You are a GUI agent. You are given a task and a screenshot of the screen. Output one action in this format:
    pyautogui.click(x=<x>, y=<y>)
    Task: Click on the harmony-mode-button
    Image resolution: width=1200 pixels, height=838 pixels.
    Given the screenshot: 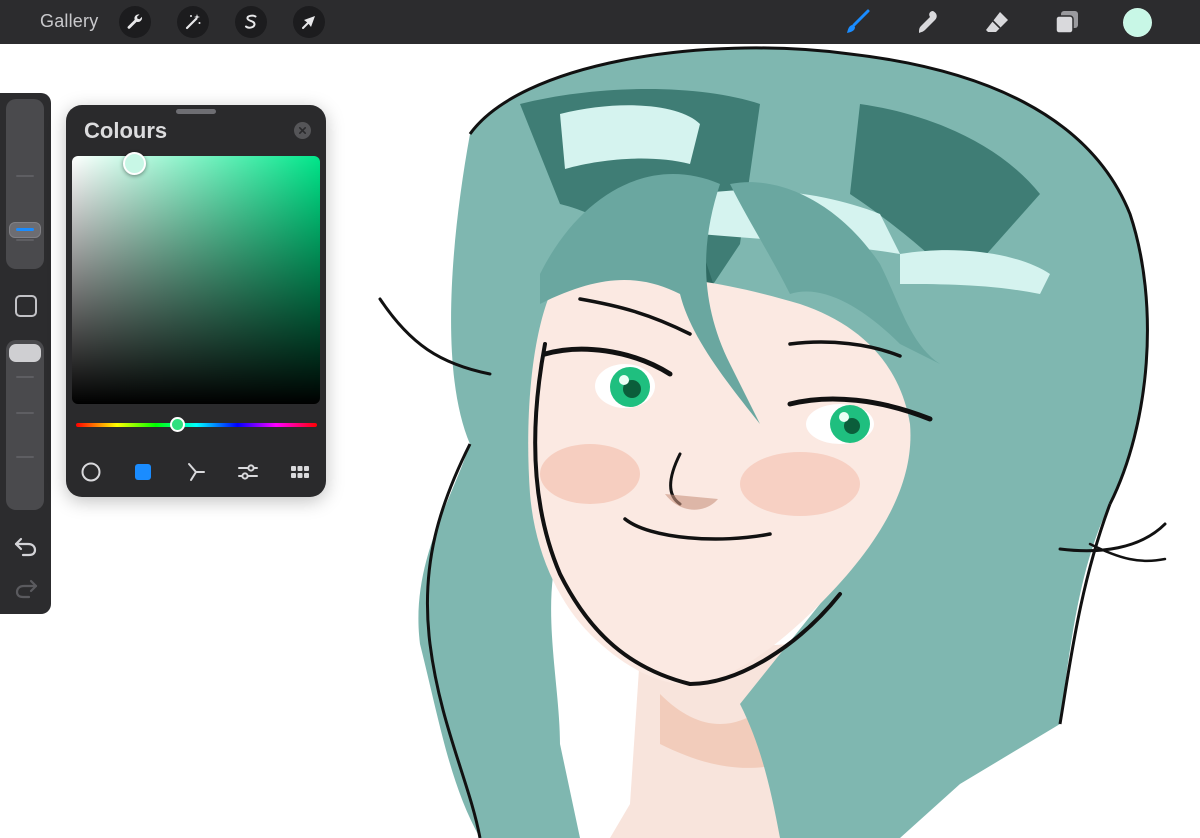 What is the action you would take?
    pyautogui.click(x=196, y=472)
    